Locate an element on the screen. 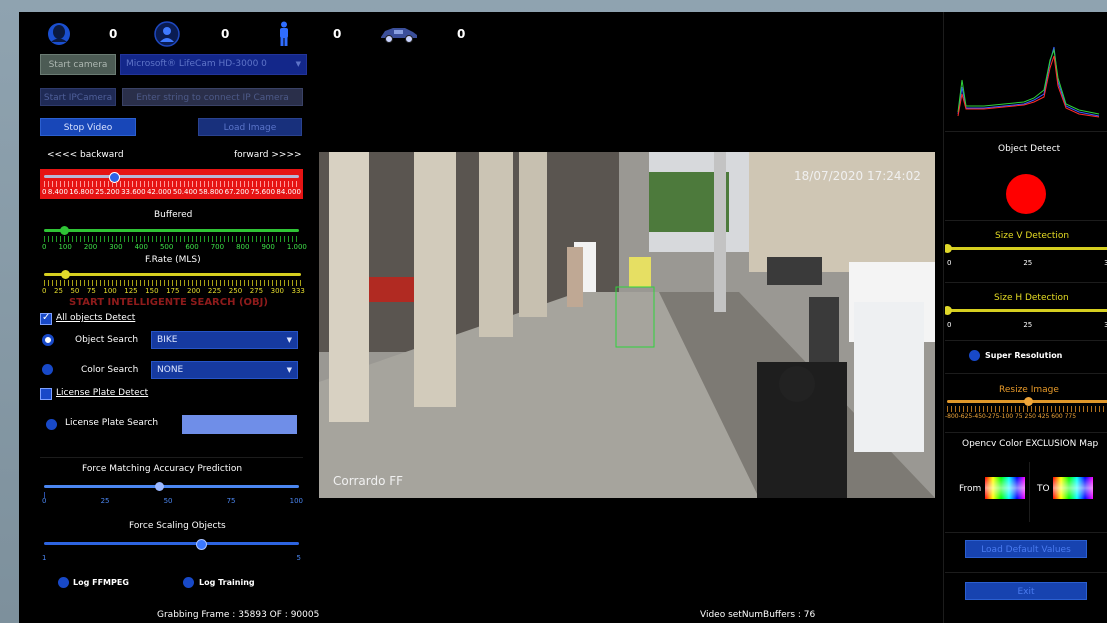  license-detect-checkbox is located at coordinates (46, 394).